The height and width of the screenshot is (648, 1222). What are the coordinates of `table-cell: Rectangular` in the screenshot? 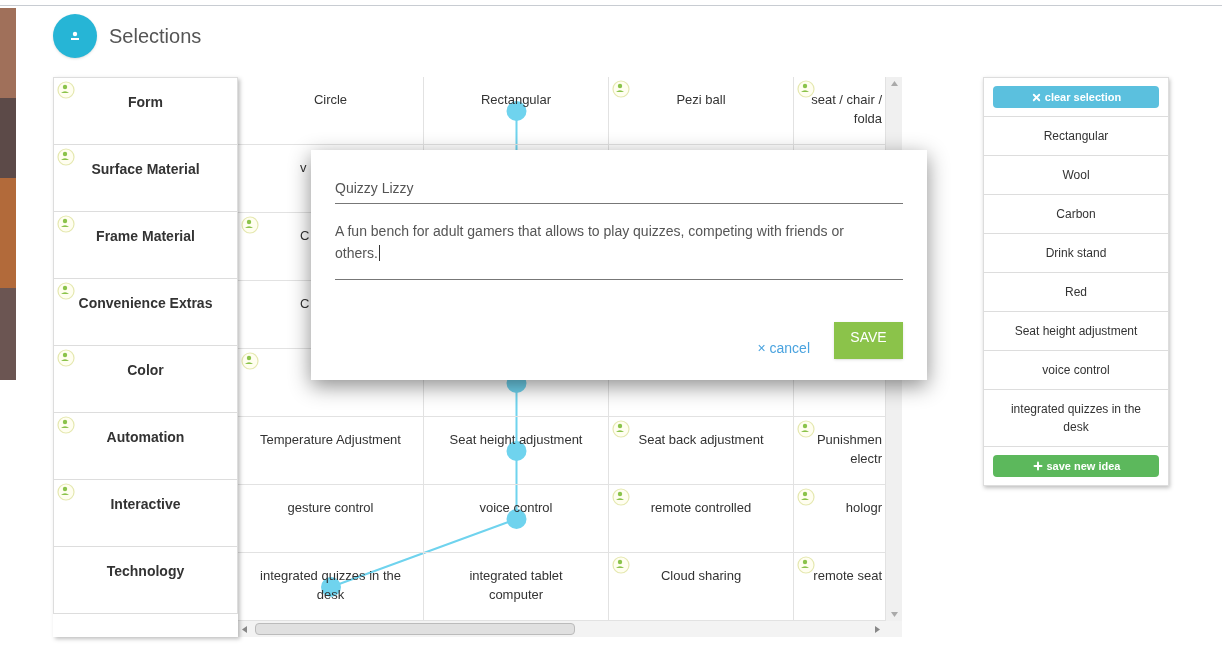 It's located at (516, 111).